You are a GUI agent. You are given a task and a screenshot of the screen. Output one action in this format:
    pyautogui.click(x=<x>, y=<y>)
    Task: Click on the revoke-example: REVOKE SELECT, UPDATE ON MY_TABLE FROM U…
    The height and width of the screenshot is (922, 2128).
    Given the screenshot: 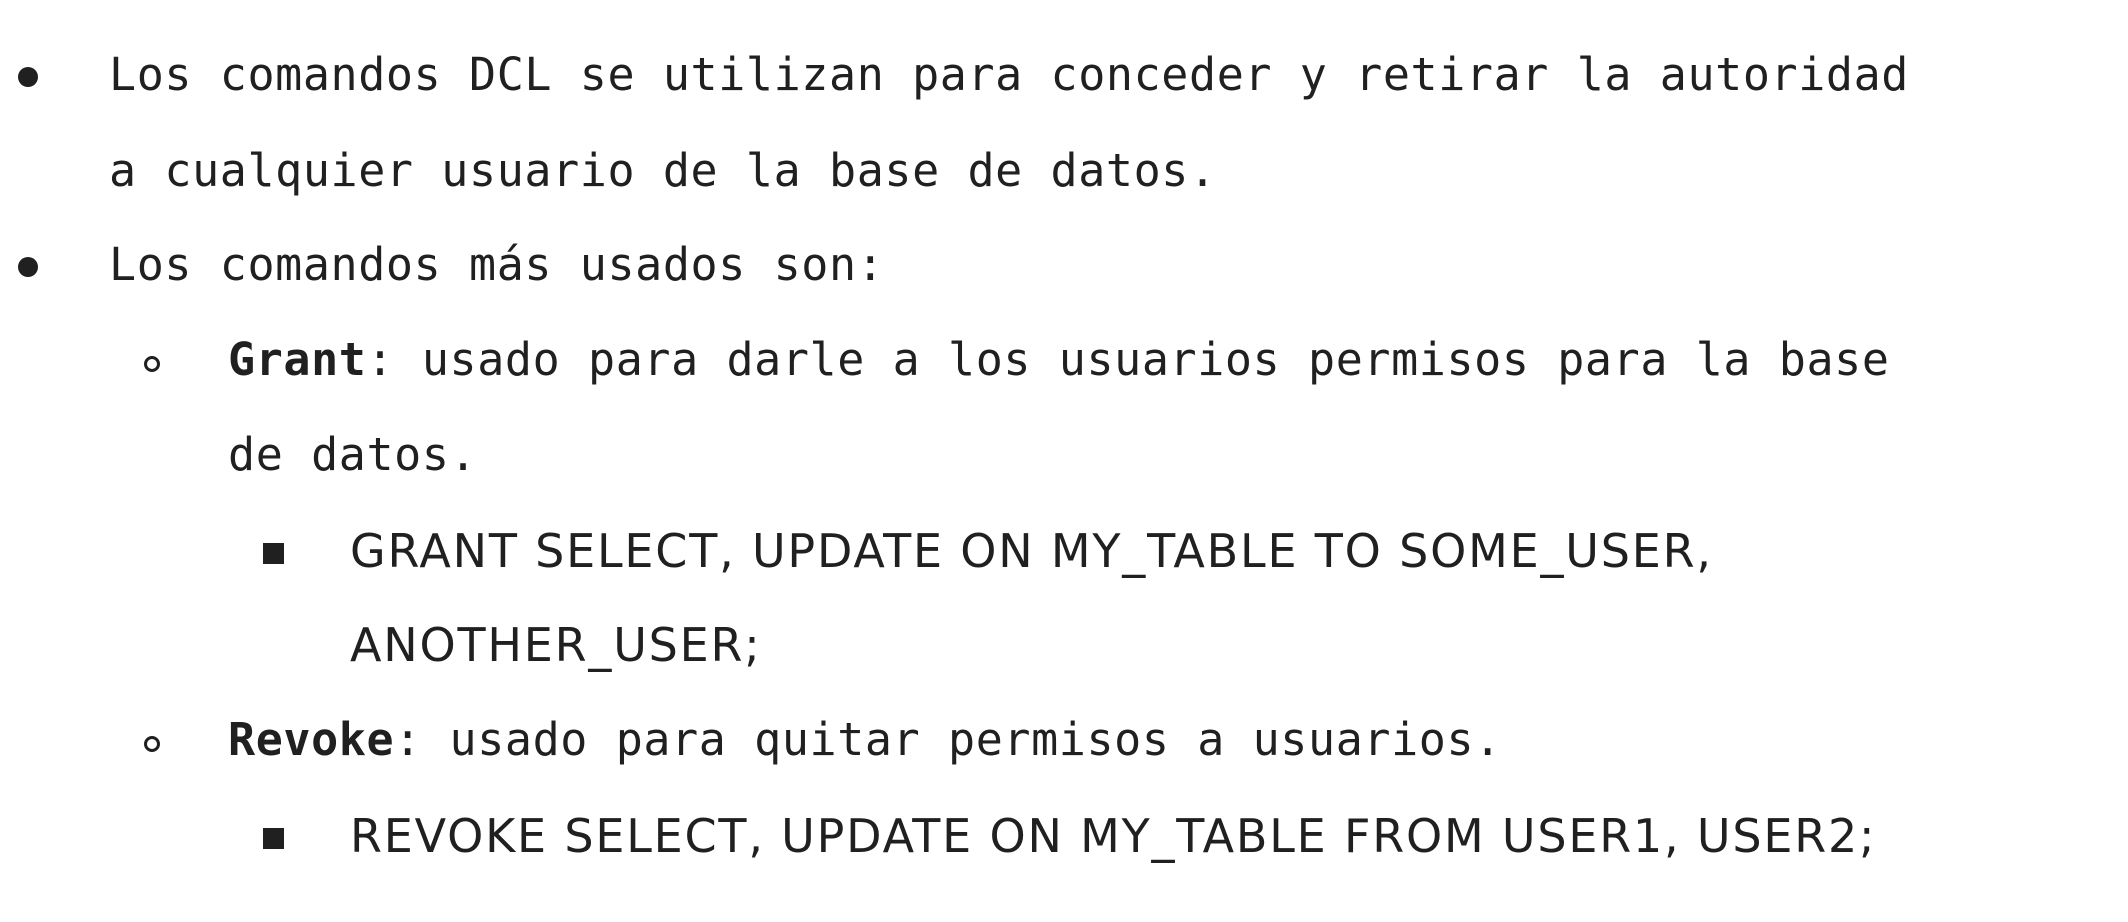 What is the action you would take?
    pyautogui.click(x=1113, y=836)
    